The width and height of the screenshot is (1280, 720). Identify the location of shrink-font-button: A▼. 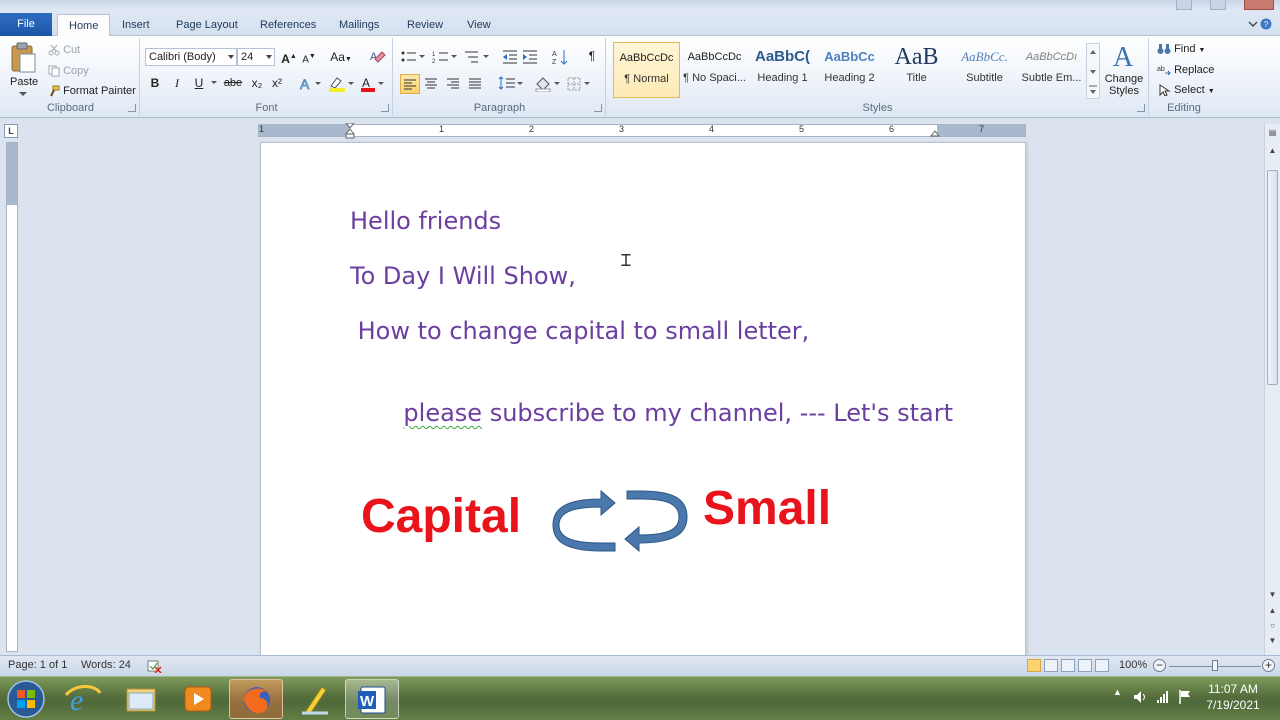
(309, 57).